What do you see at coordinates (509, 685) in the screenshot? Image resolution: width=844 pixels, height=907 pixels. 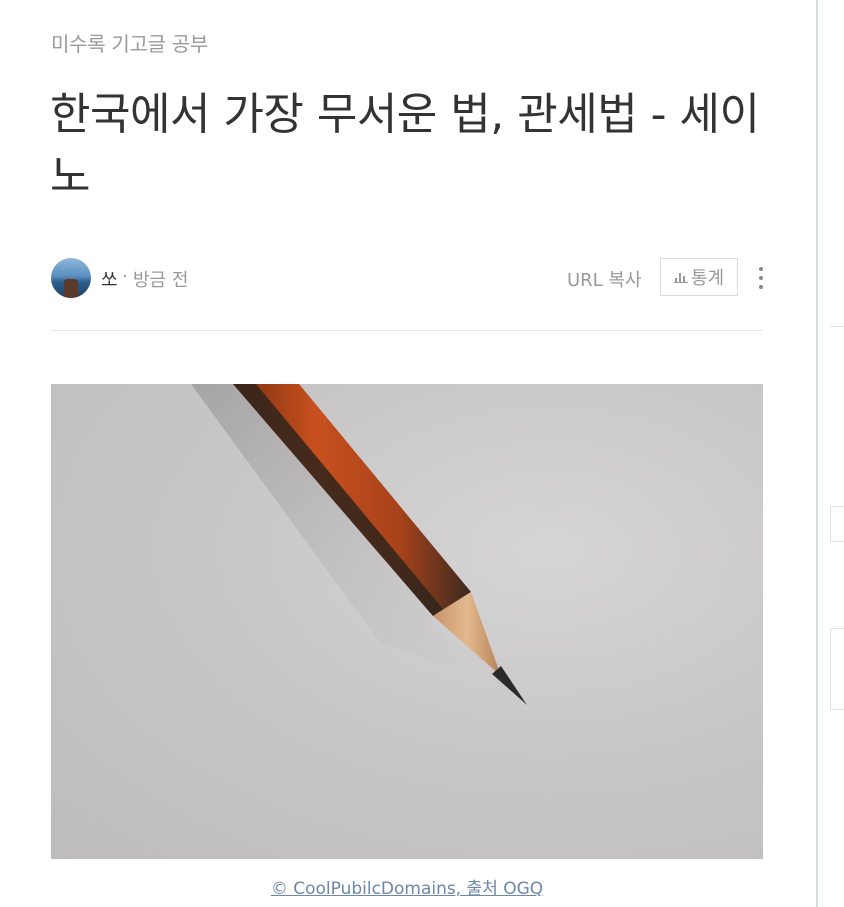 I see `pencil-tip` at bounding box center [509, 685].